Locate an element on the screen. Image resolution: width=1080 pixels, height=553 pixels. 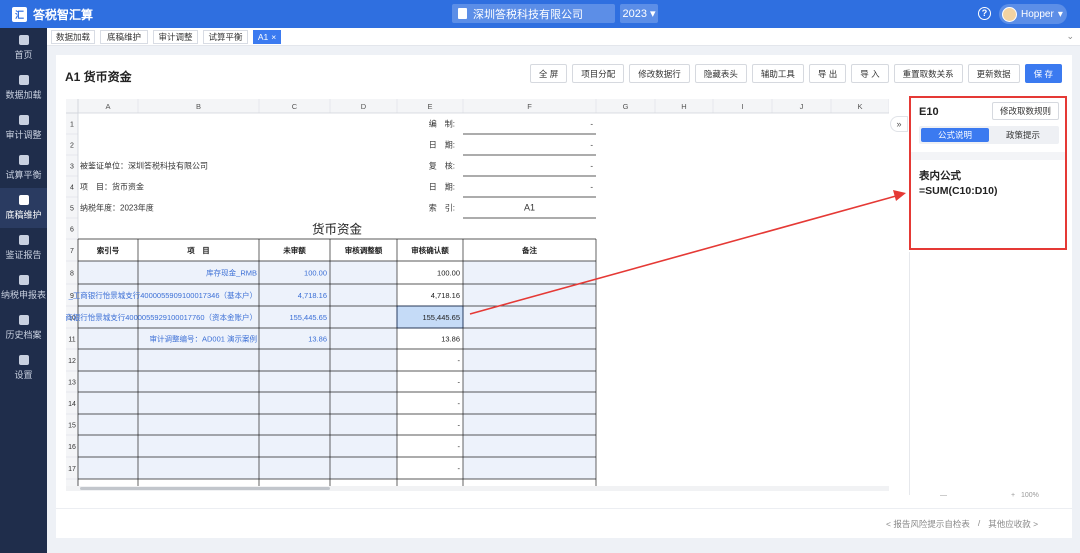
column-letter: H is located at coordinates (683, 106).